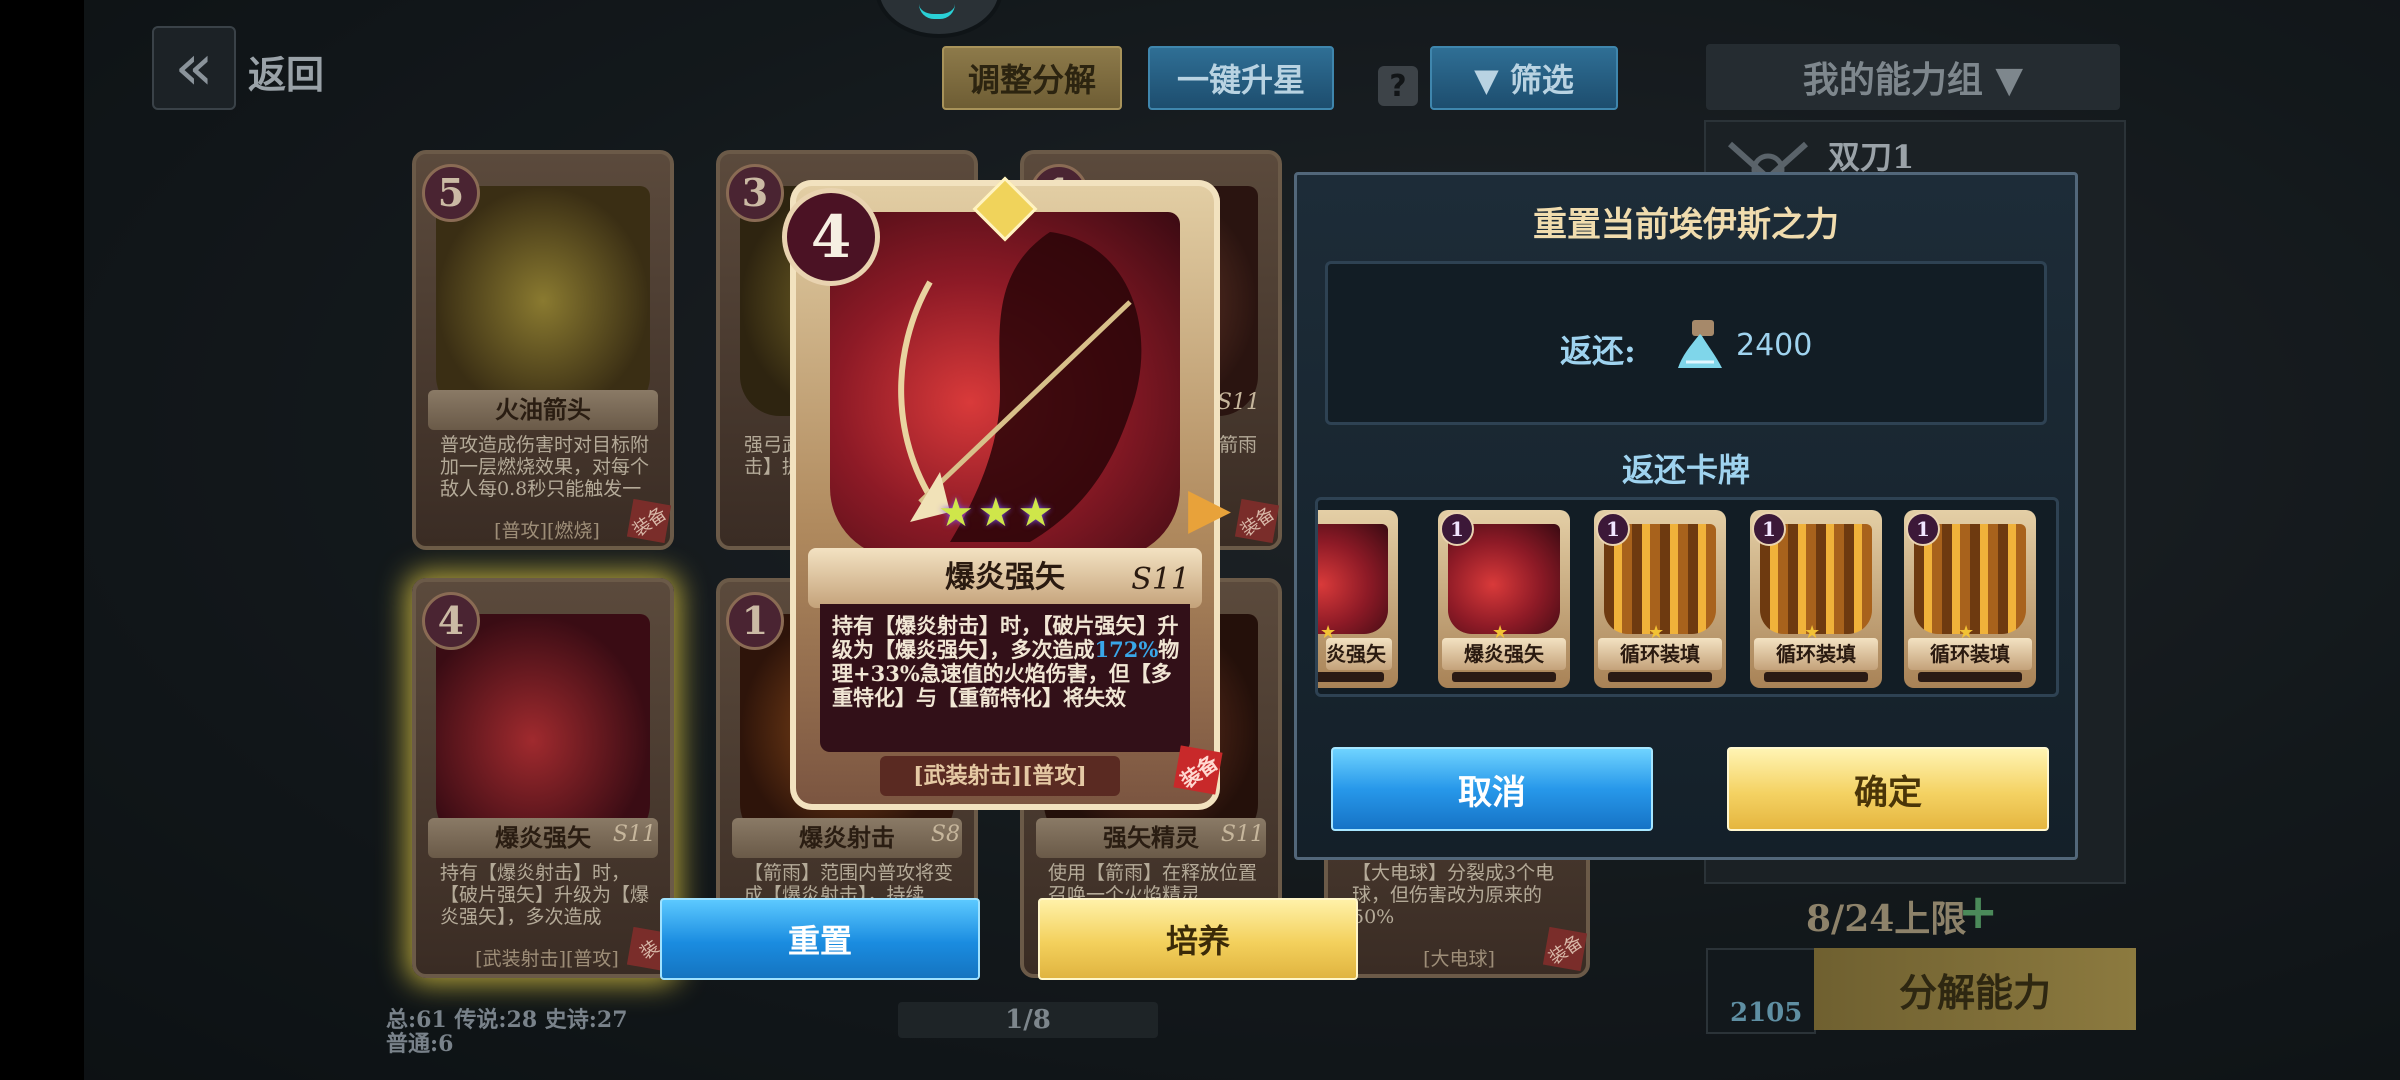  What do you see at coordinates (1524, 78) in the screenshot?
I see `filter-button: ▼ 筛选` at bounding box center [1524, 78].